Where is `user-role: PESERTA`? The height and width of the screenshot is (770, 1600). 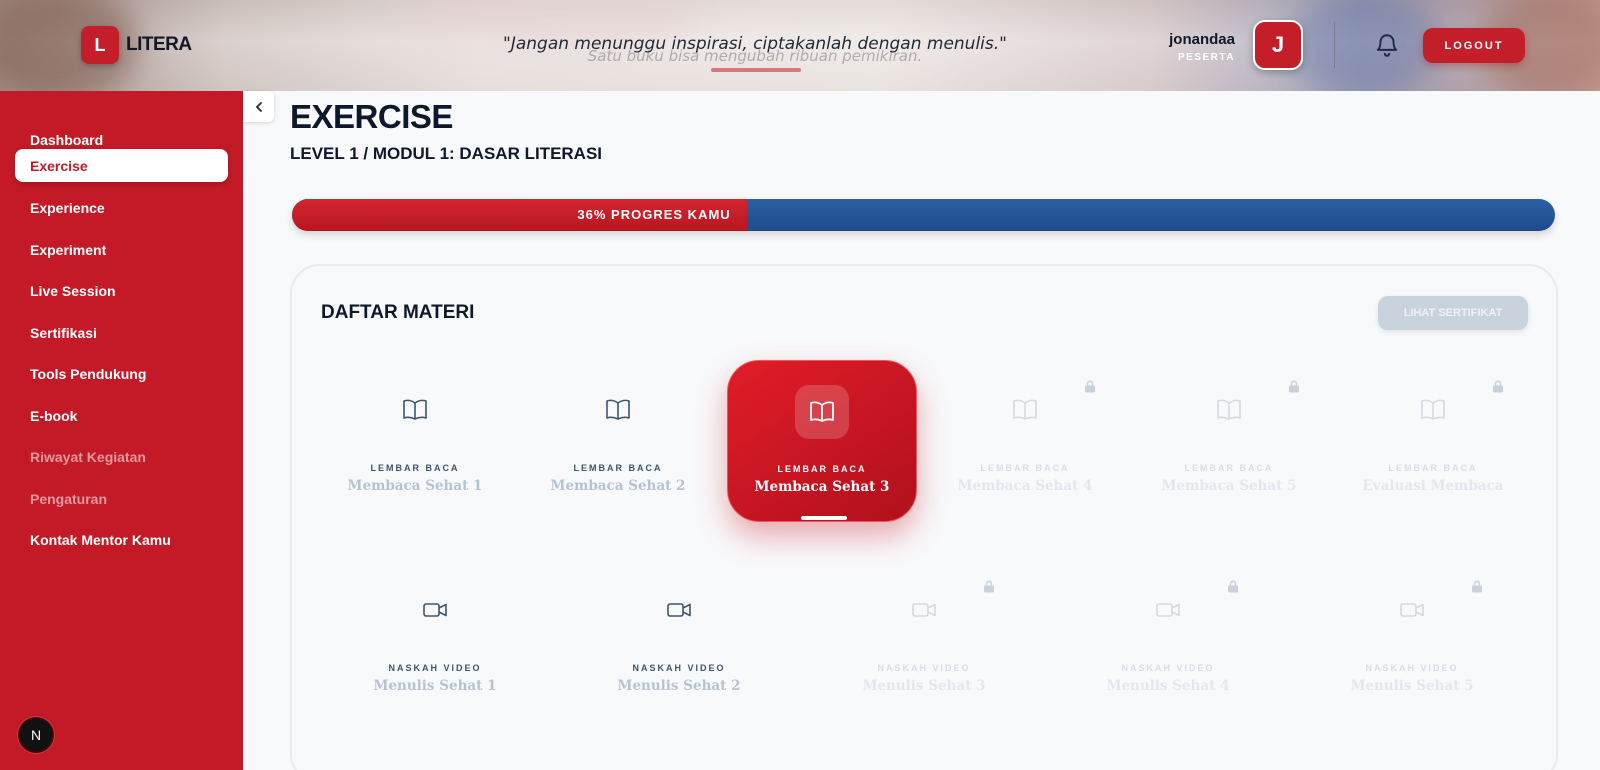 user-role: PESERTA is located at coordinates (1206, 57).